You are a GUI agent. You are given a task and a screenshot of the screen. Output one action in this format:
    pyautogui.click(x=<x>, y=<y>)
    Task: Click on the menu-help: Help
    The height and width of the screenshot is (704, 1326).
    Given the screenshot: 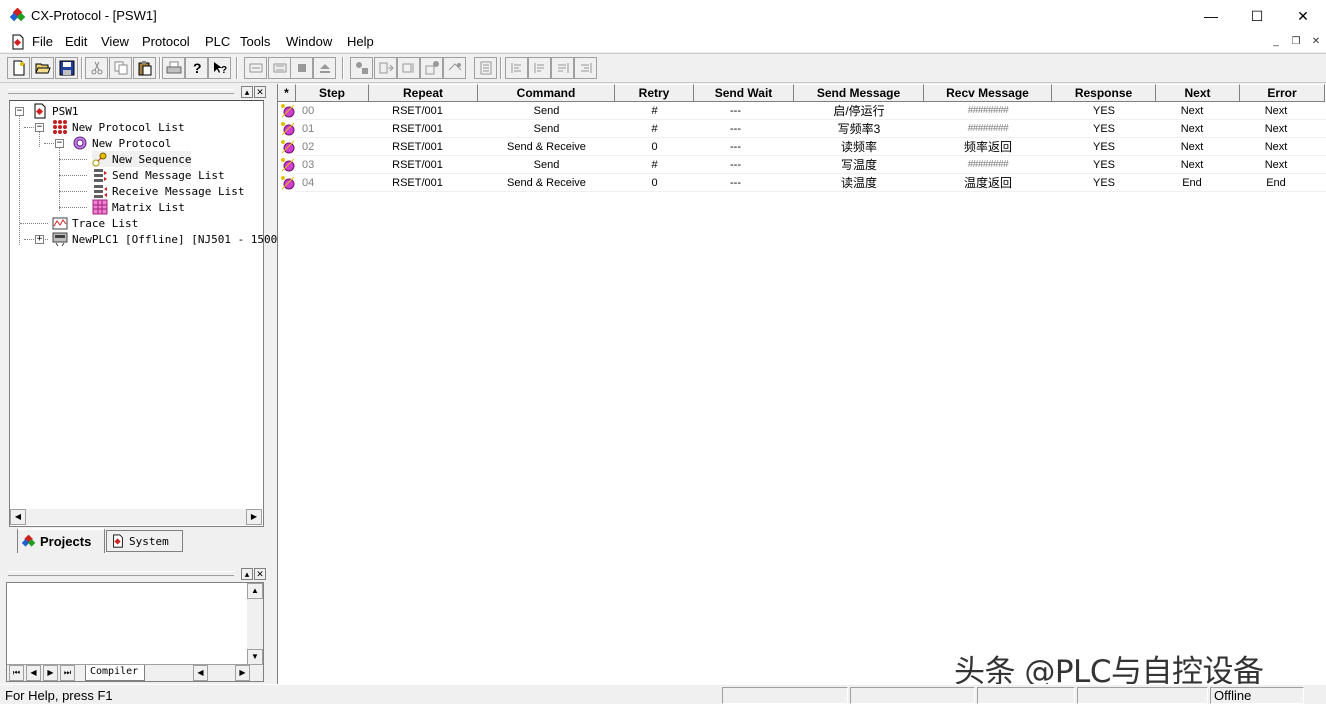 What is the action you would take?
    pyautogui.click(x=360, y=41)
    